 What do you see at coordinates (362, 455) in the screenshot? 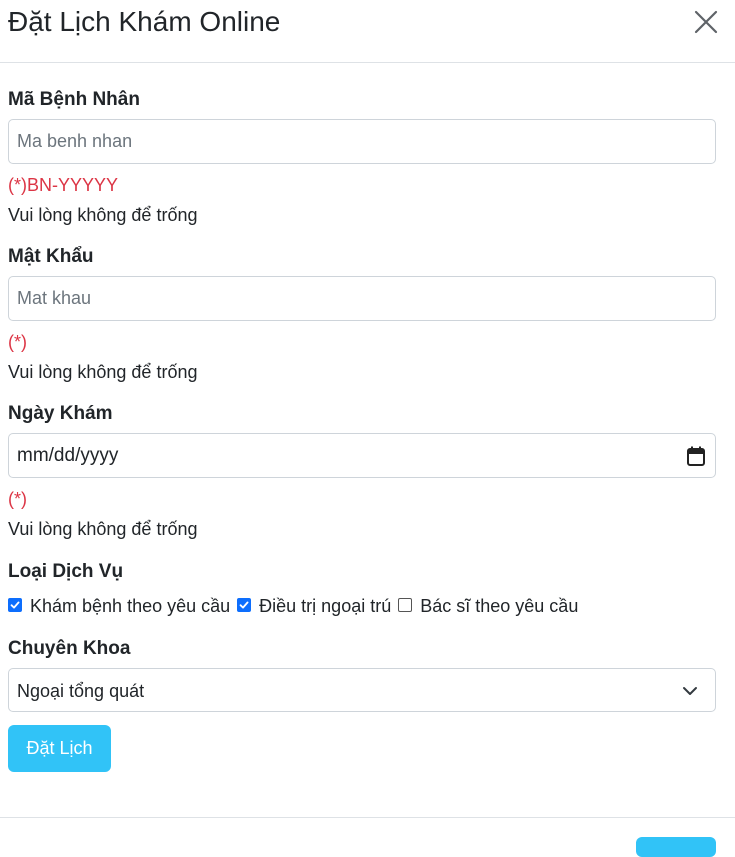
I see `date-input: mm/dd/yyyy` at bounding box center [362, 455].